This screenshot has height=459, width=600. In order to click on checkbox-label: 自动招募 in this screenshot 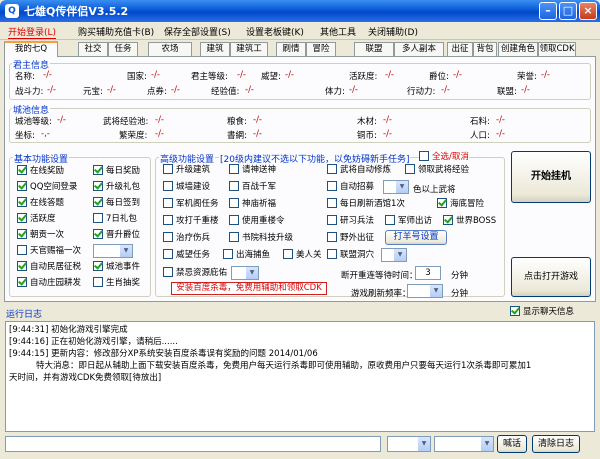, I will do `click(357, 187)`.